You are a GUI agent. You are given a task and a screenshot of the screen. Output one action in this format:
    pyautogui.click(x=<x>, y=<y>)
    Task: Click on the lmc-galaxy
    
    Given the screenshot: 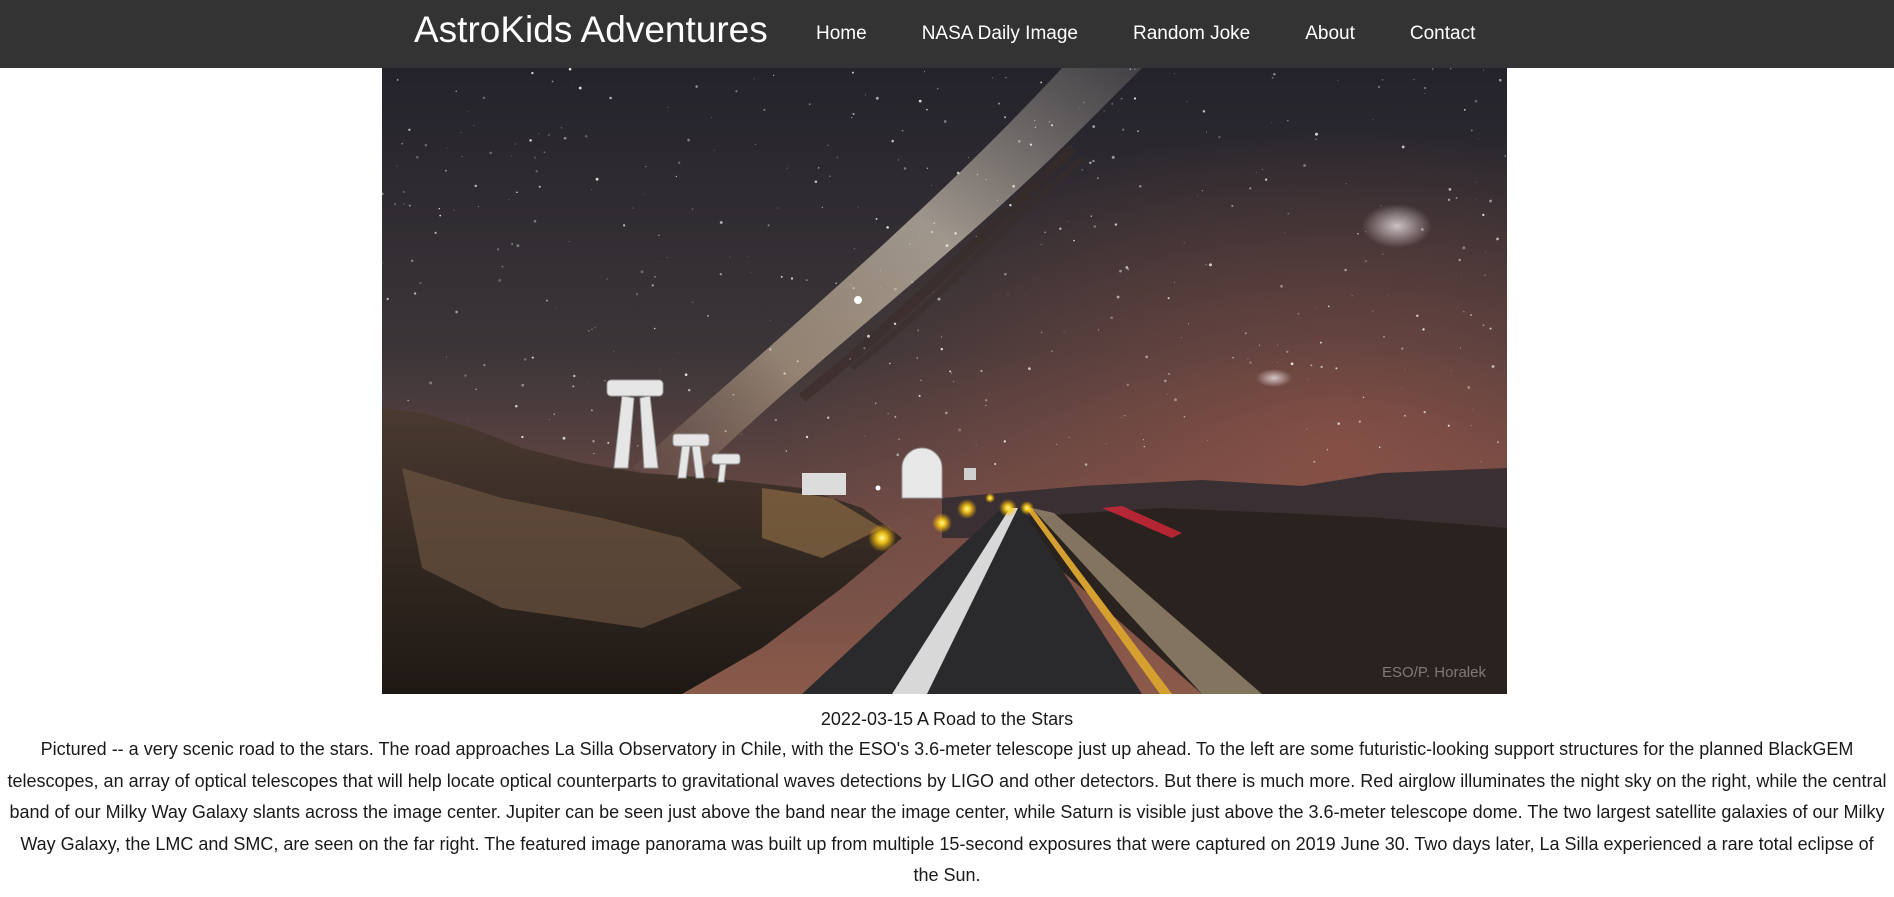 What is the action you would take?
    pyautogui.click(x=1397, y=226)
    